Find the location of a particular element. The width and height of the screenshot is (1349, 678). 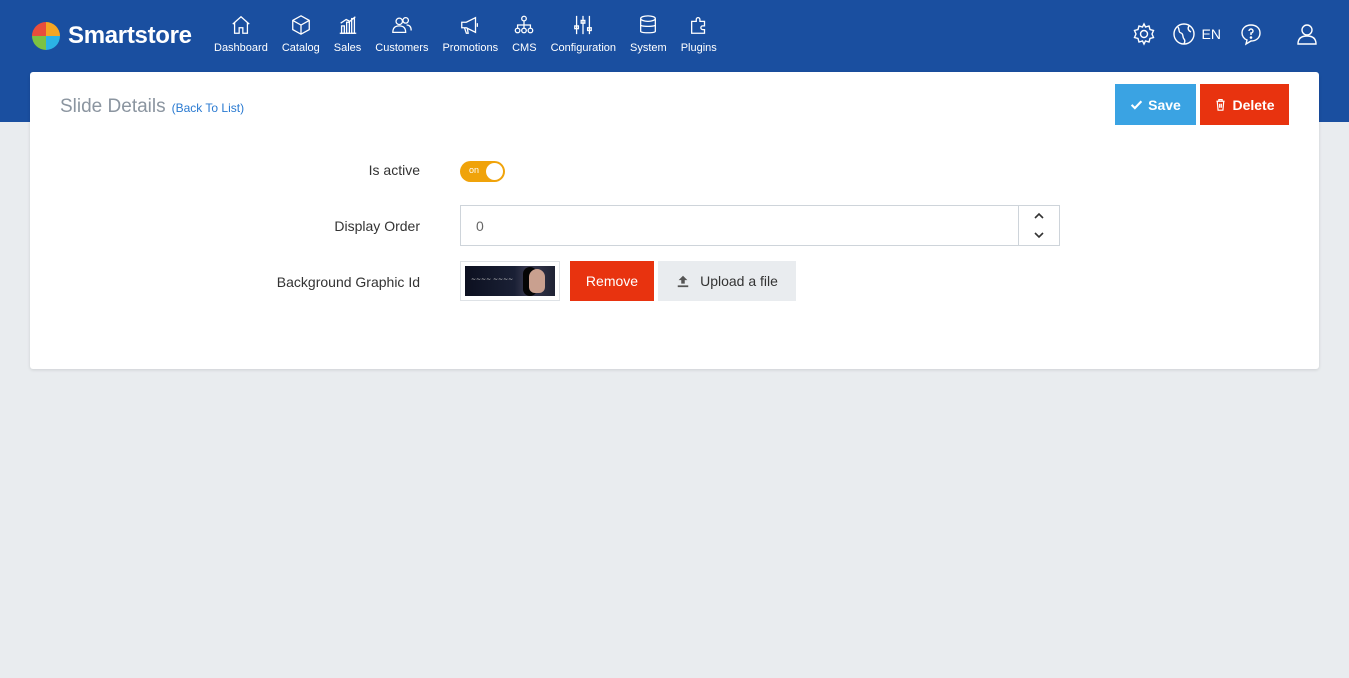

check-icon is located at coordinates (1137, 105).